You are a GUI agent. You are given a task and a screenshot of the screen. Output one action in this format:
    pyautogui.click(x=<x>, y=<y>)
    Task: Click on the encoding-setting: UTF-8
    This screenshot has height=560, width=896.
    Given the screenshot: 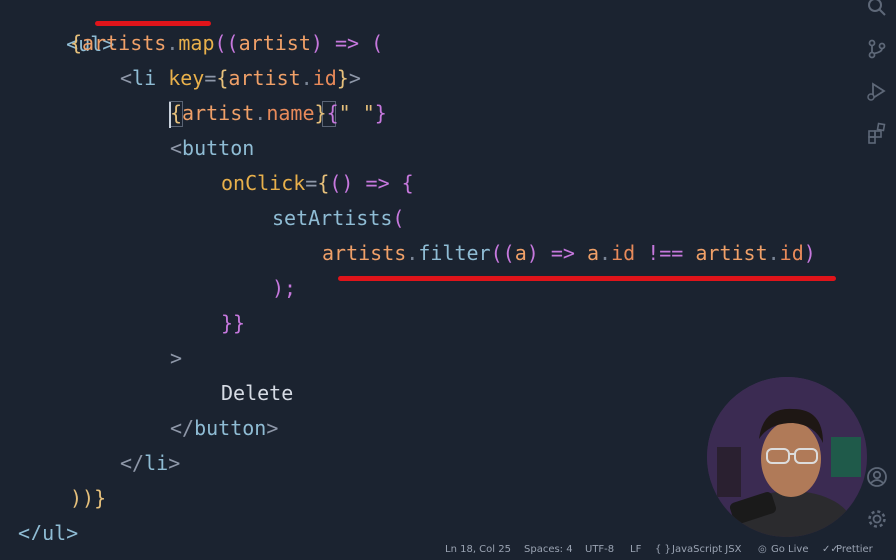 What is the action you would take?
    pyautogui.click(x=599, y=550)
    